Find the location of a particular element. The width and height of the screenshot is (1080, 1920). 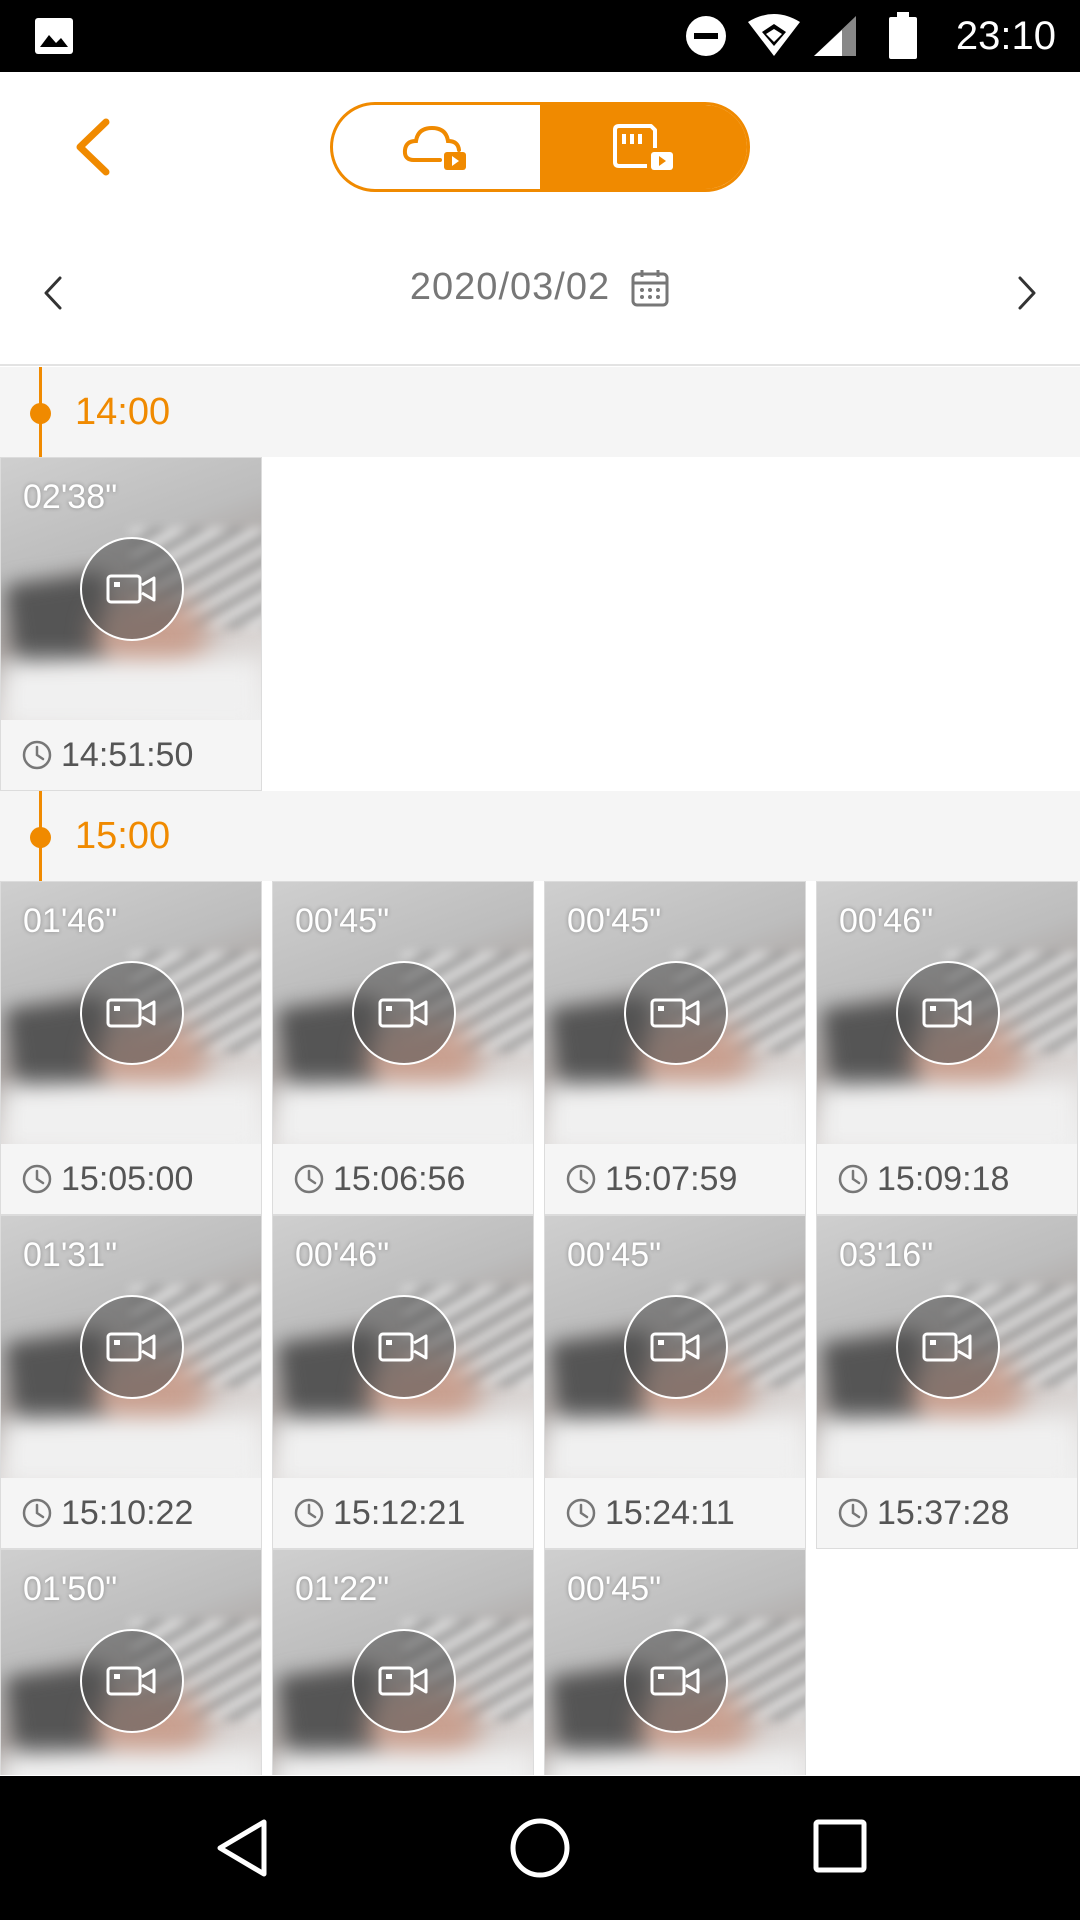

wifi-icon is located at coordinates (774, 35).